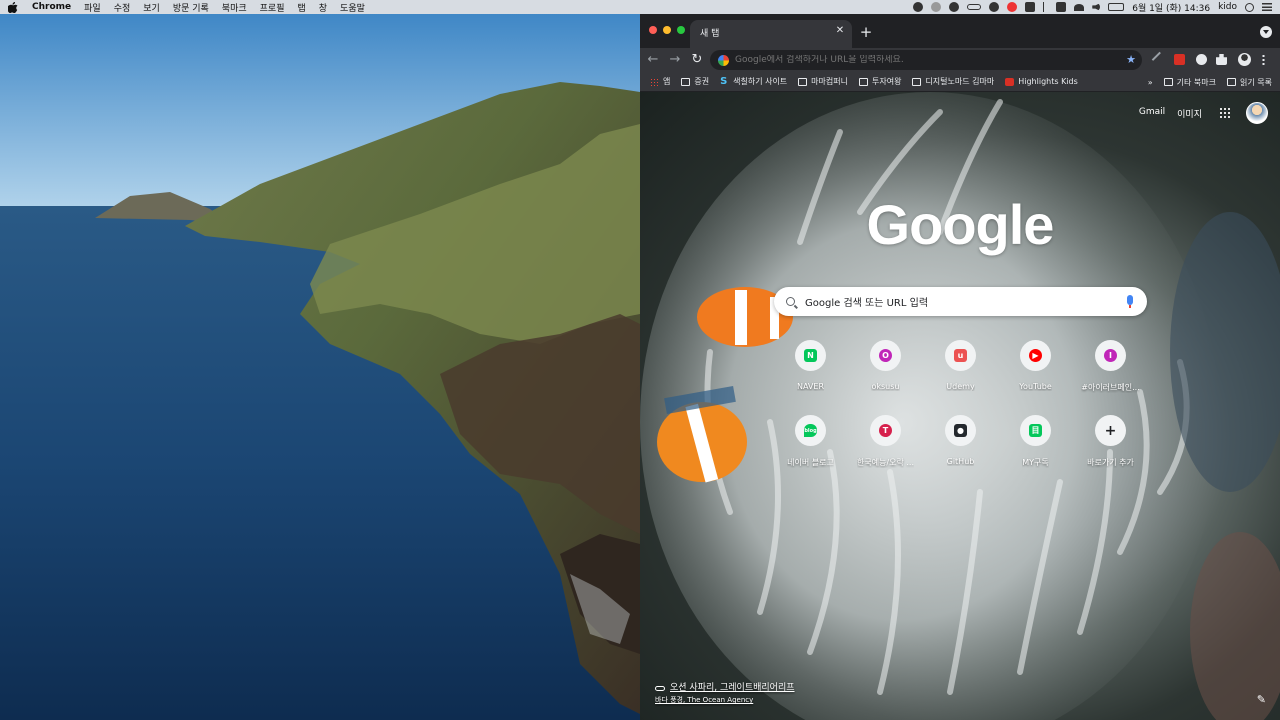  Describe the element at coordinates (323, 7) in the screenshot. I see `menu-window: 창` at that location.